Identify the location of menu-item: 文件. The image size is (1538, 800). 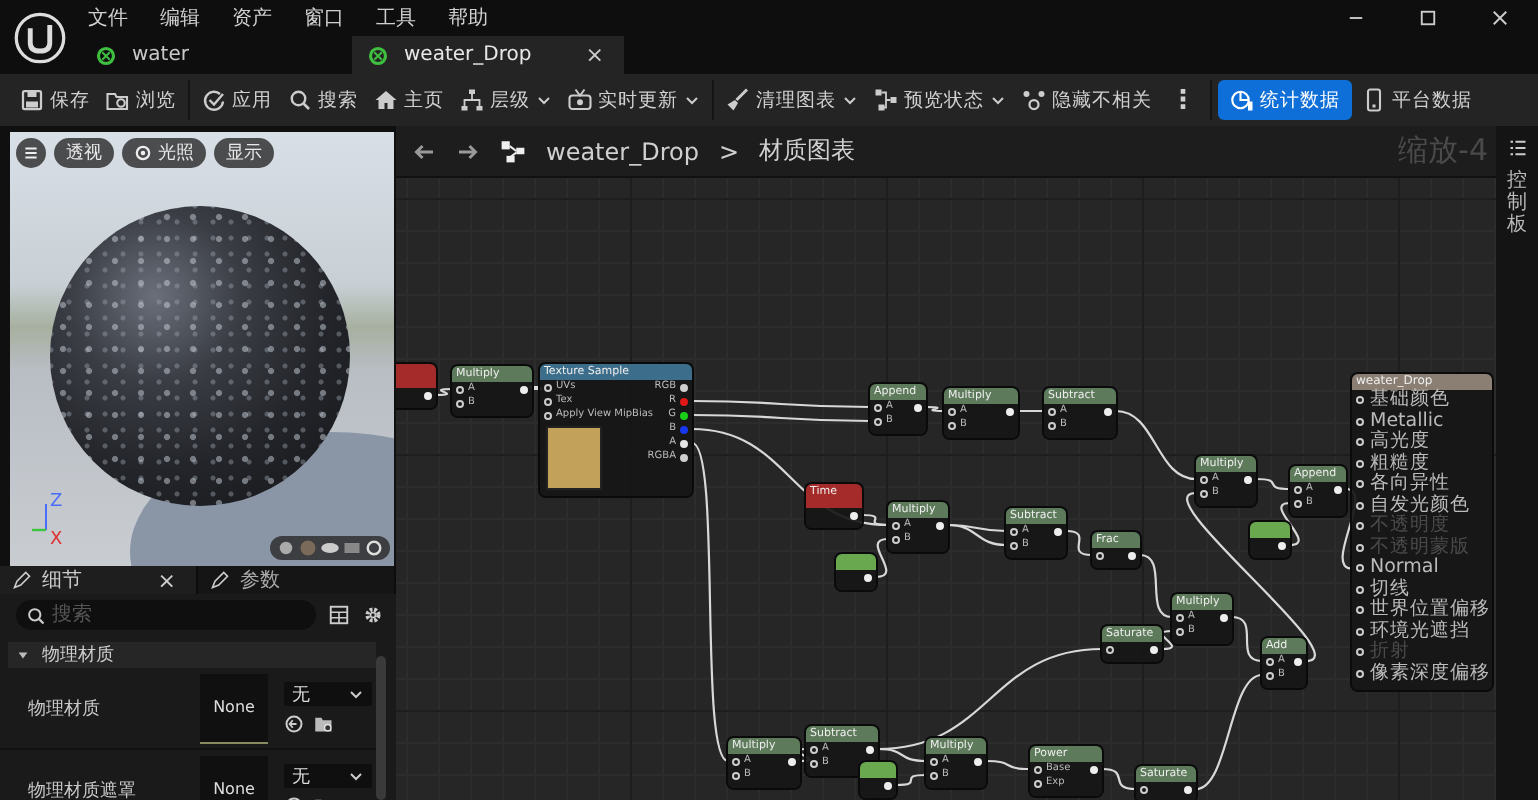
(108, 18).